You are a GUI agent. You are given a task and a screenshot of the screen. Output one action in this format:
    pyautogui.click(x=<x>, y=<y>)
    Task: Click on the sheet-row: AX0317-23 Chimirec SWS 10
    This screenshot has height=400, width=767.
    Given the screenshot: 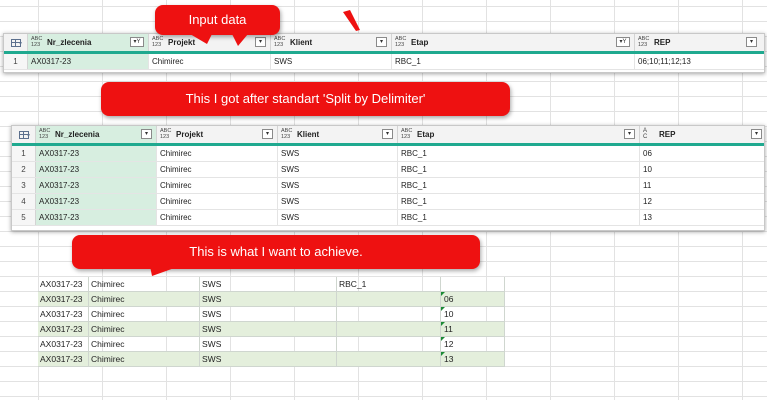 What is the action you would take?
    pyautogui.click(x=271, y=314)
    